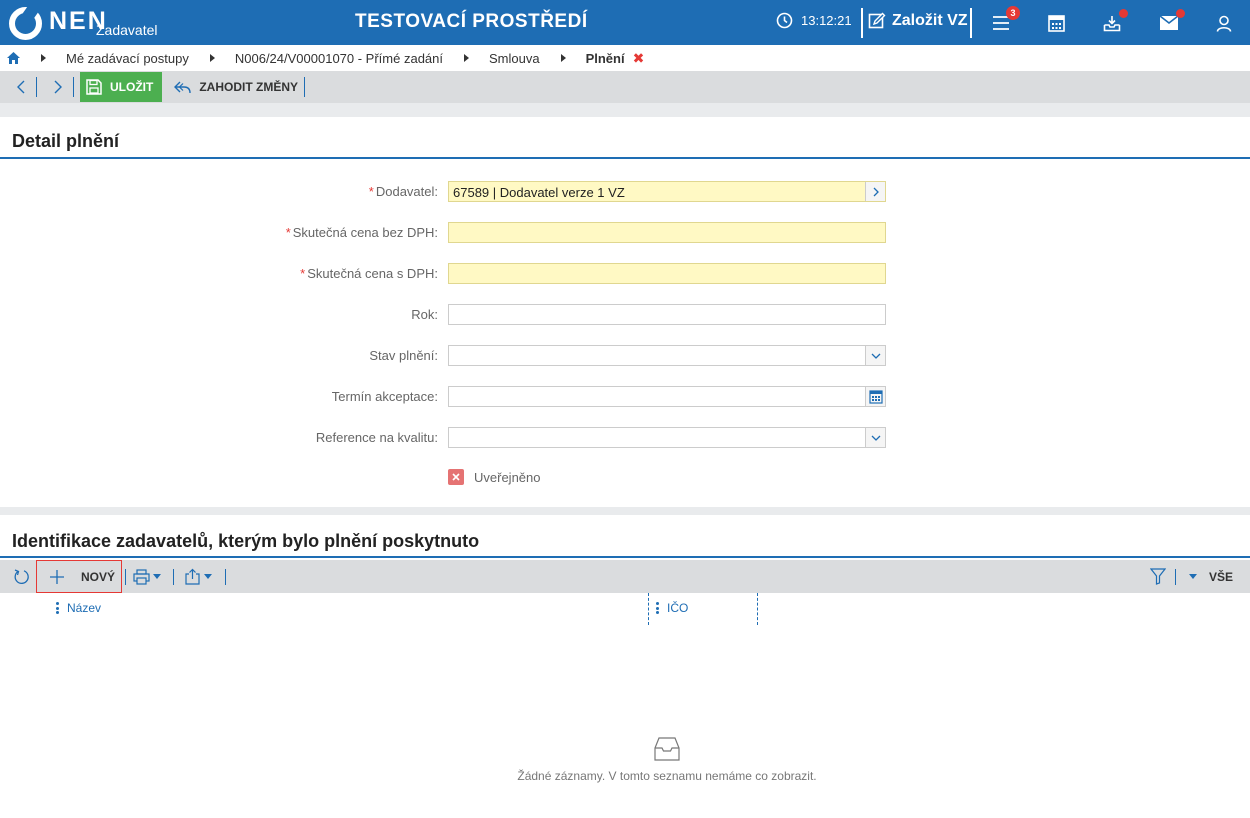 The width and height of the screenshot is (1250, 818). I want to click on filter-icon, so click(1158, 576).